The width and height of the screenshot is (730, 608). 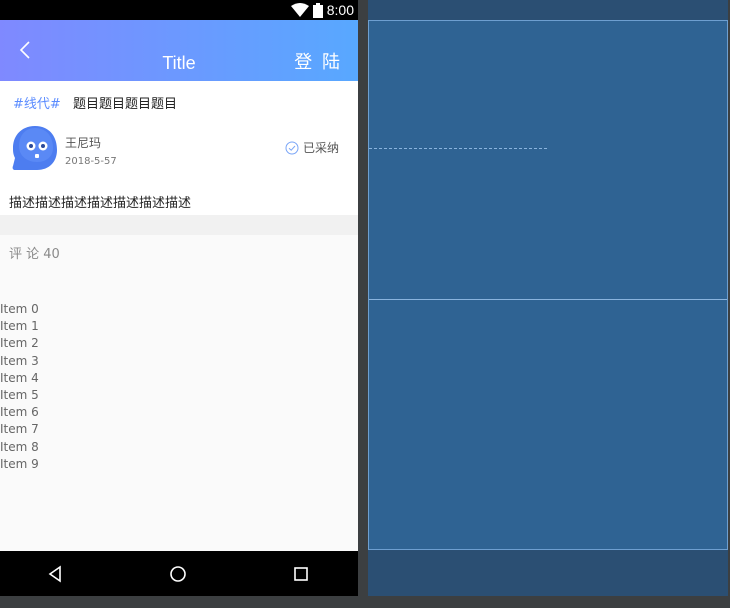 What do you see at coordinates (100, 203) in the screenshot?
I see `question-description: 描述描述描述描述描述描述描述` at bounding box center [100, 203].